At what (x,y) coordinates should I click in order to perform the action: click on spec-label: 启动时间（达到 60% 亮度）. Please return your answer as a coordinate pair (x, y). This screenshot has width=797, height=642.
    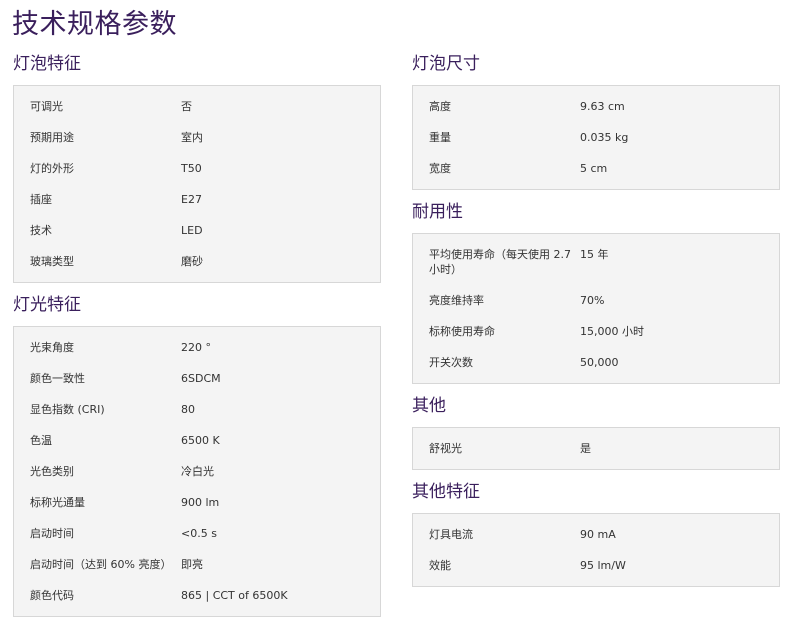
    Looking at the image, I should click on (101, 564).